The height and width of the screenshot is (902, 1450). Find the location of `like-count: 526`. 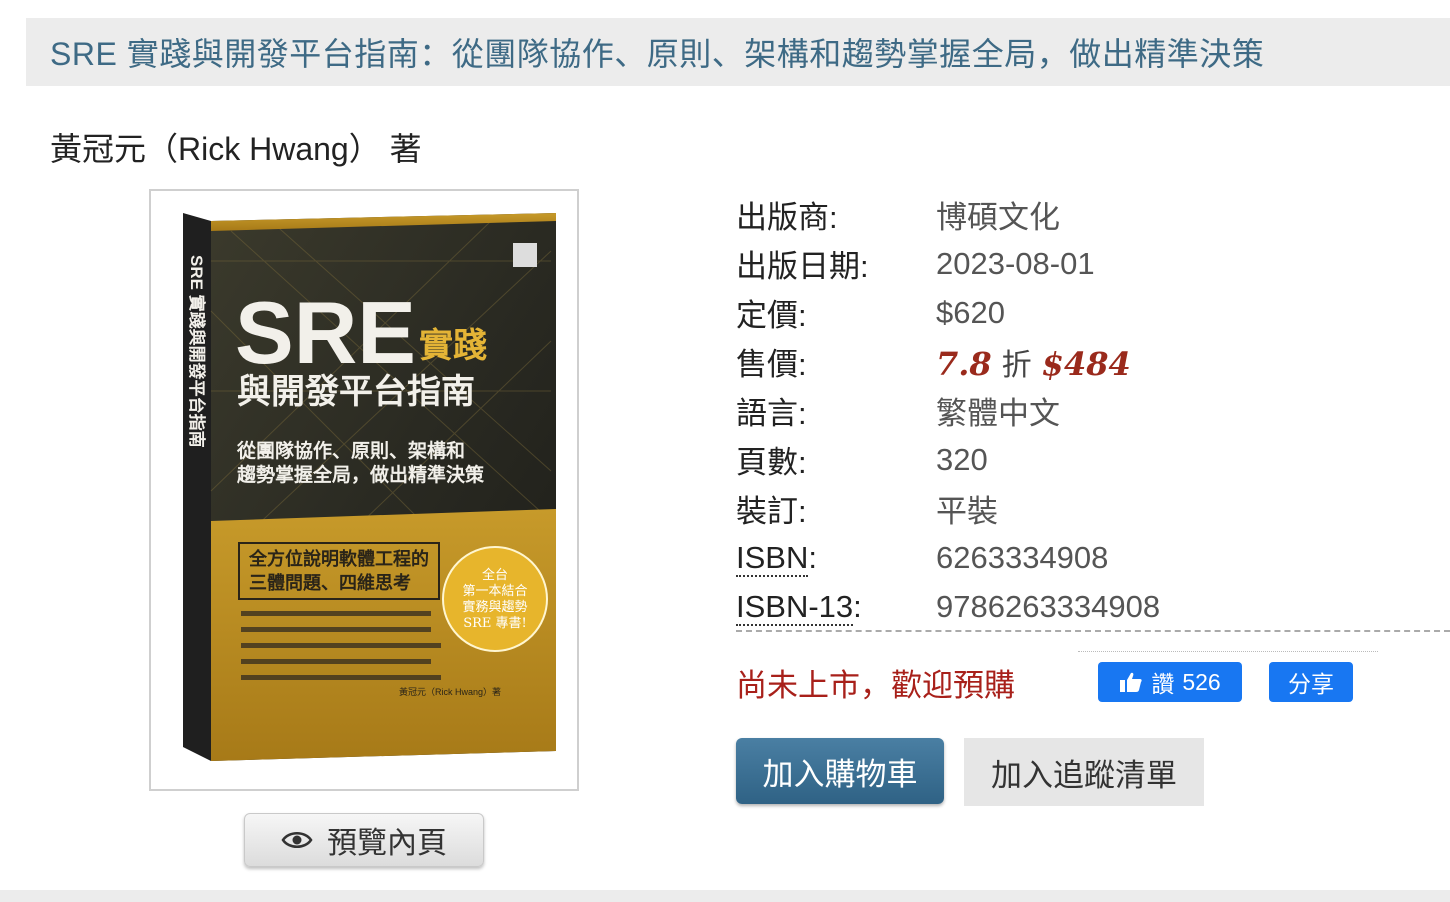

like-count: 526 is located at coordinates (1201, 681).